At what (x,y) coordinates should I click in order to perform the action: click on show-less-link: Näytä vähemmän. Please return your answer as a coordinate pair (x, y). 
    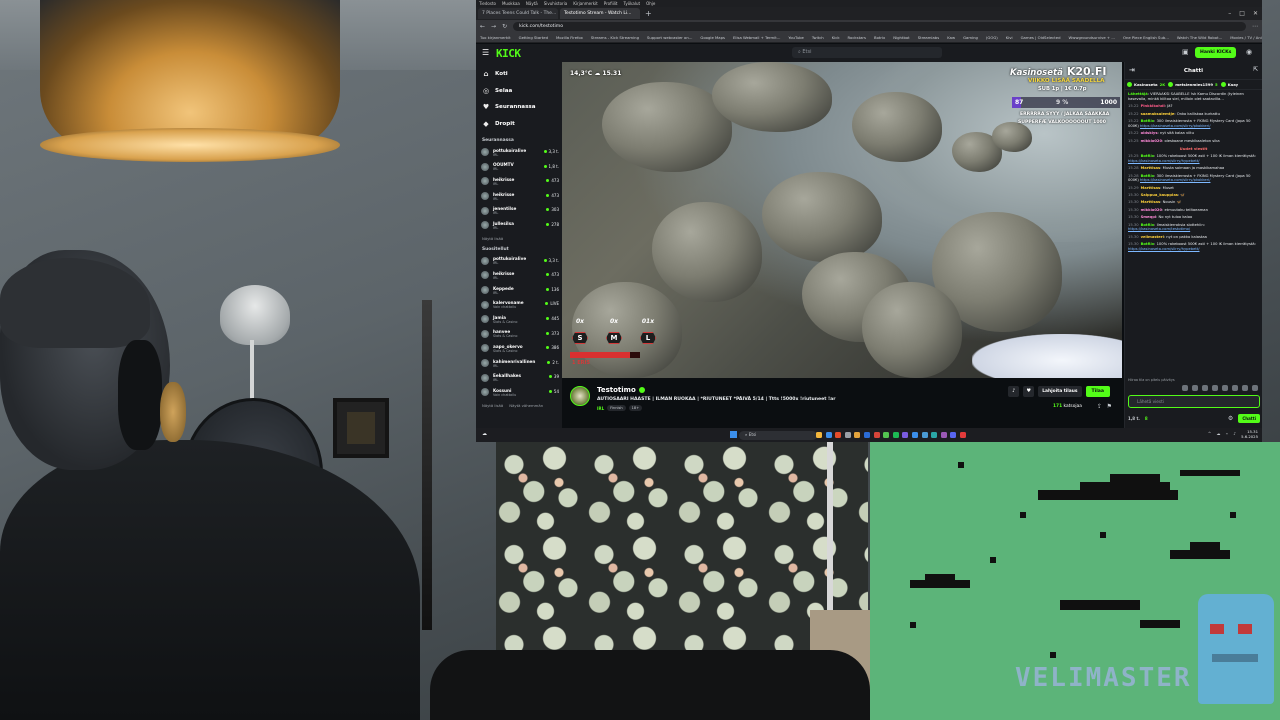
    Looking at the image, I should click on (526, 405).